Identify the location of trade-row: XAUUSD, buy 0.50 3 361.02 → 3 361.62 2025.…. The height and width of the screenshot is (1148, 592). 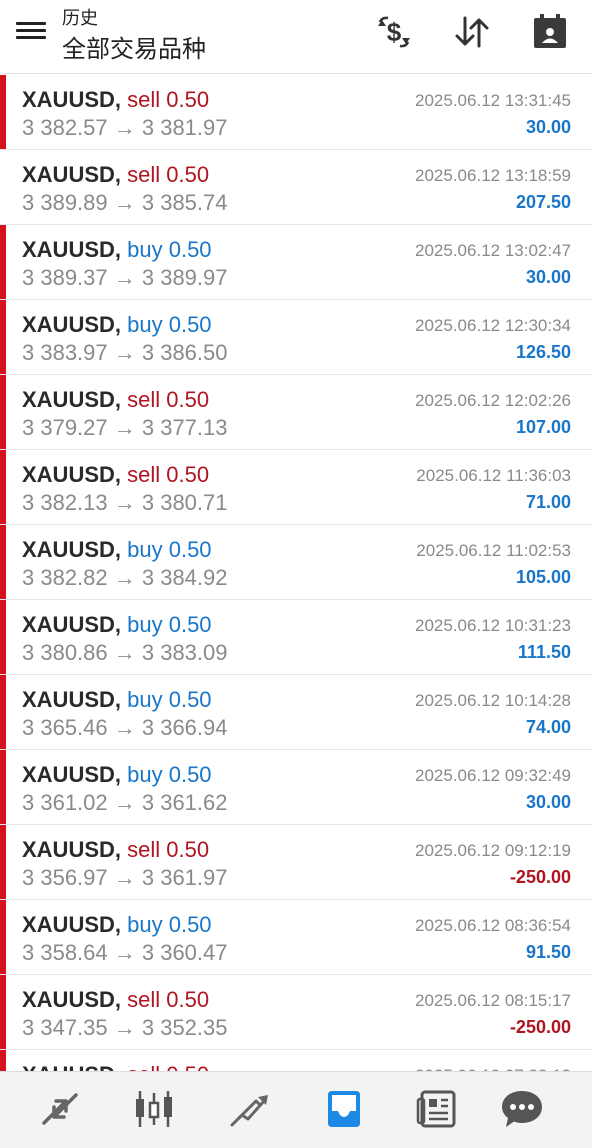
(296, 787).